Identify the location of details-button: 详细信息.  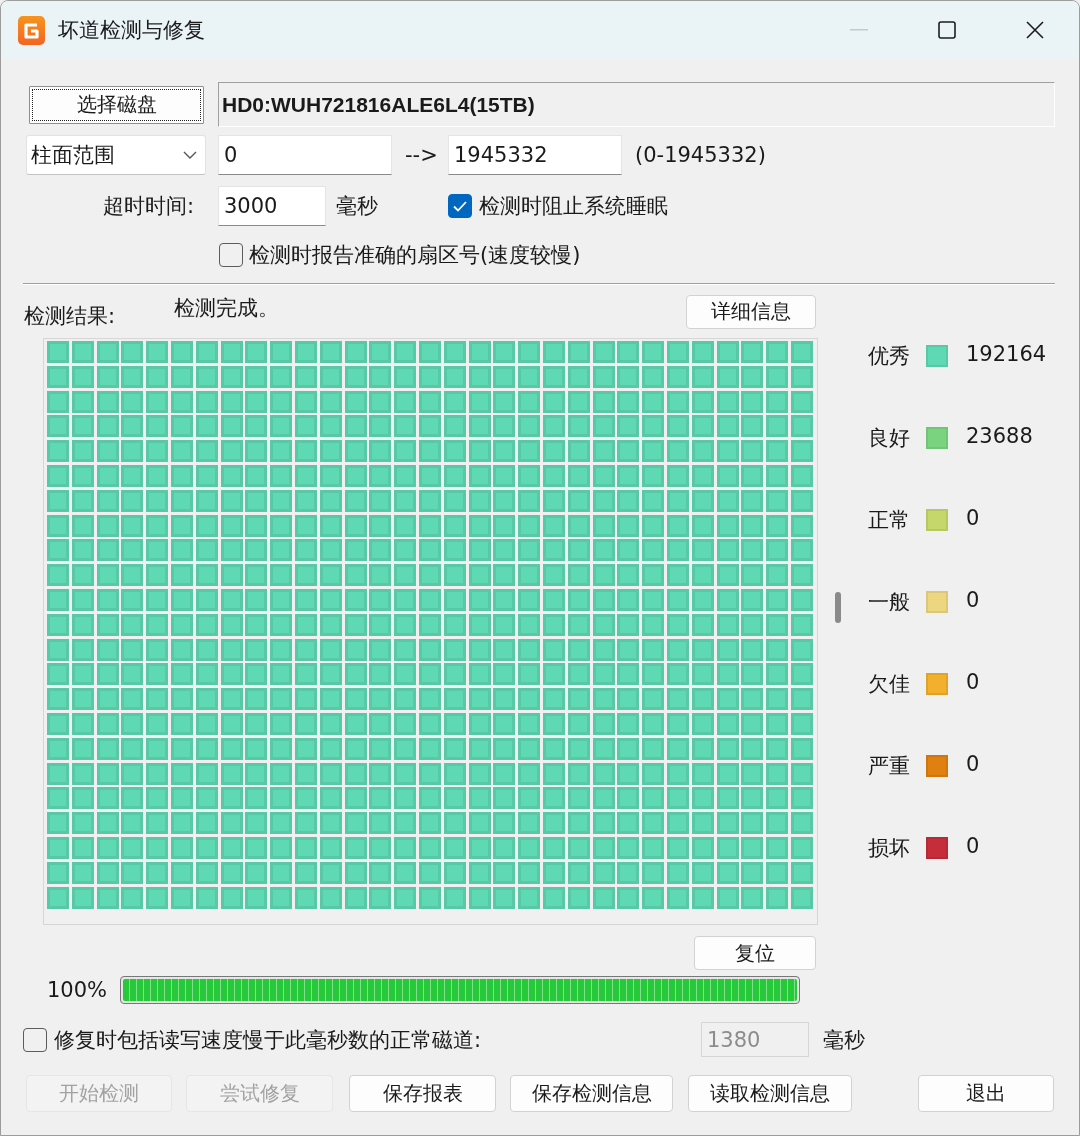
(751, 311).